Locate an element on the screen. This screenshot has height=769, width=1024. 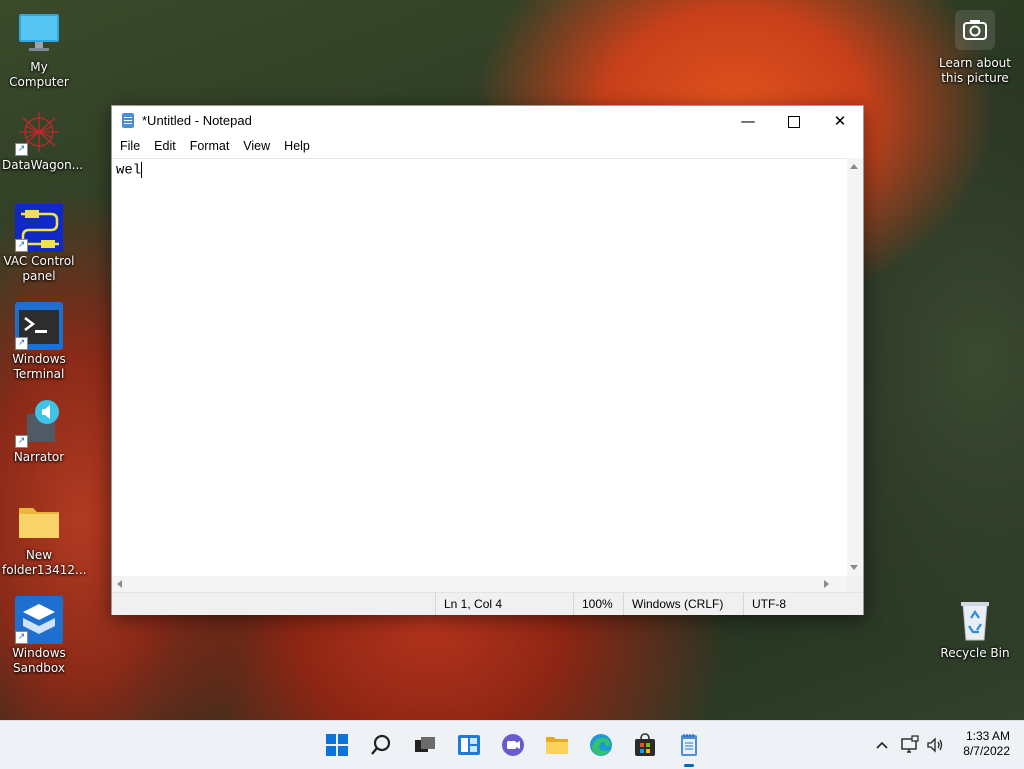
volume-button is located at coordinates (935, 745).